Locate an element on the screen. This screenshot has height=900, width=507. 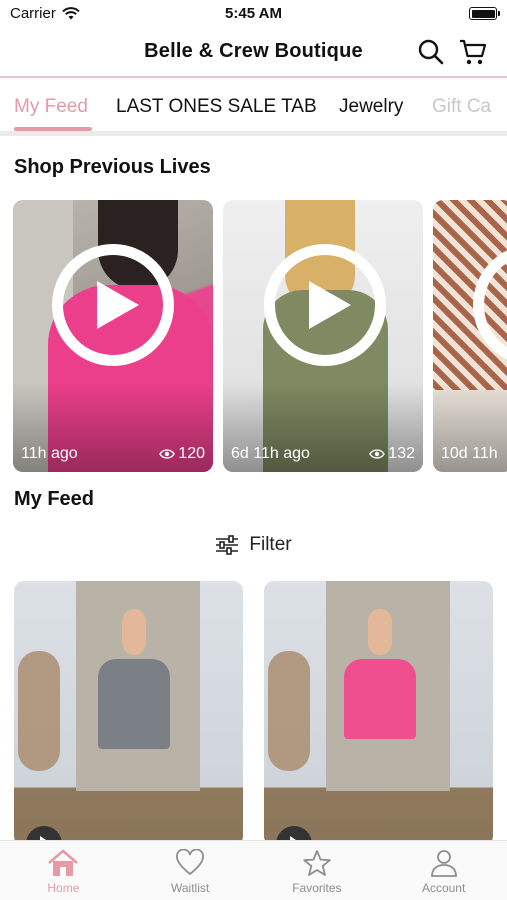
filter-label: Filter is located at coordinates (270, 544).